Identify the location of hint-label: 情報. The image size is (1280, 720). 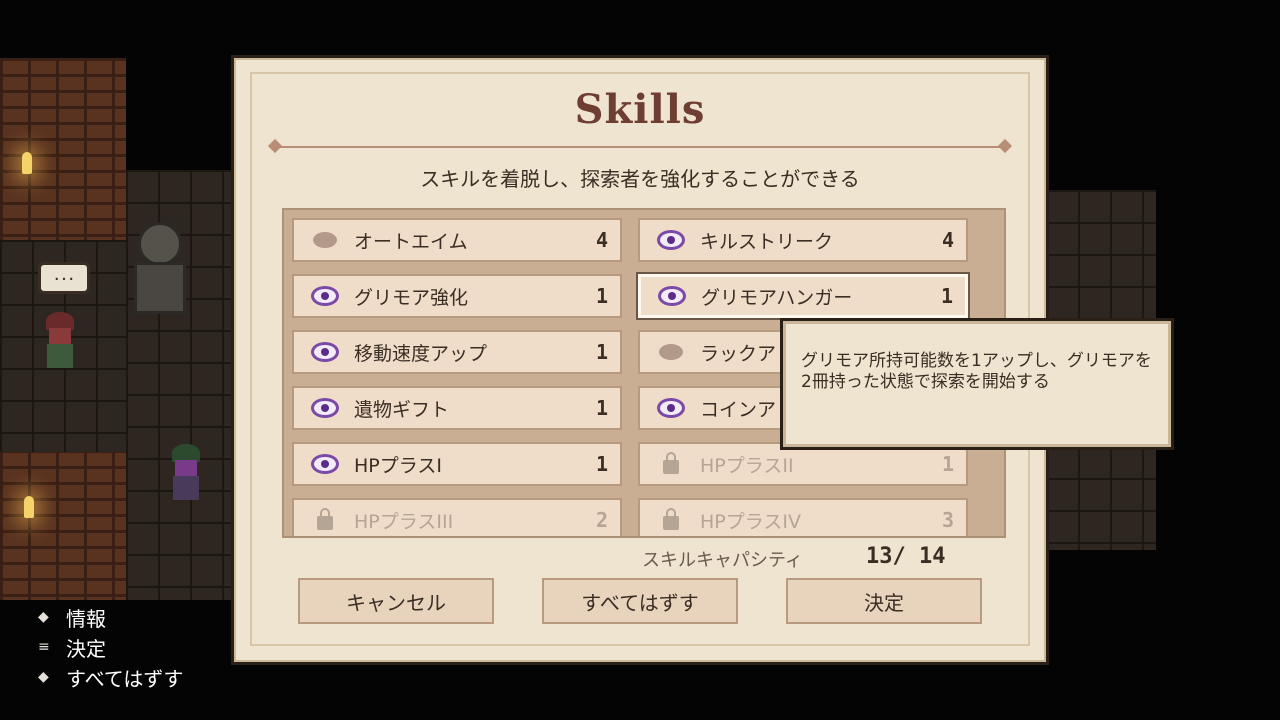
(86, 618).